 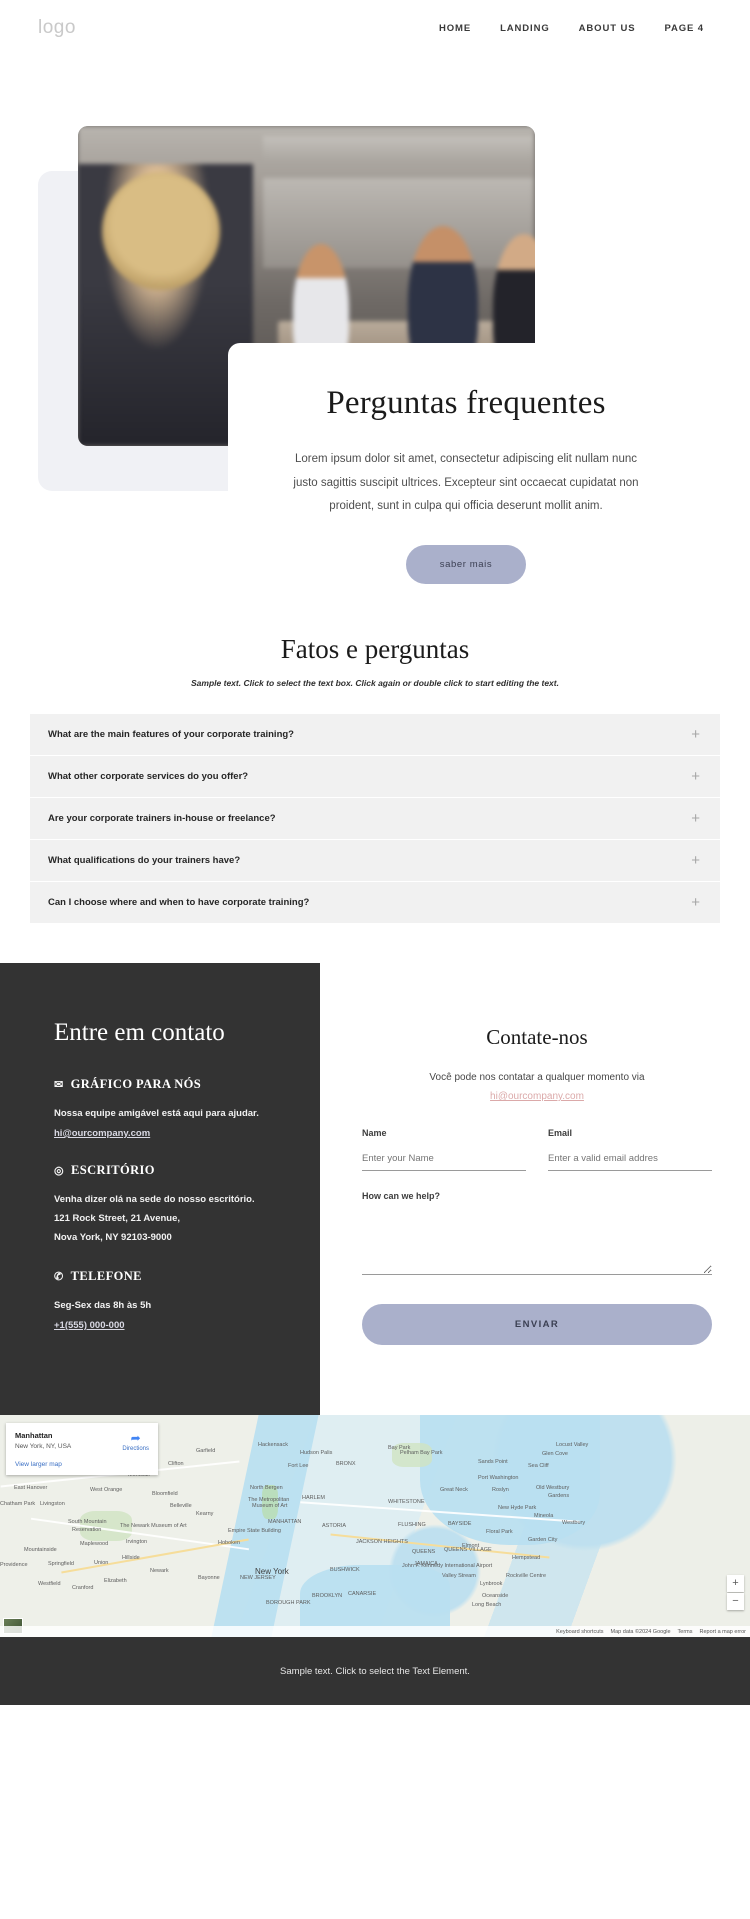 What do you see at coordinates (559, 1496) in the screenshot?
I see `map-label: Gardens` at bounding box center [559, 1496].